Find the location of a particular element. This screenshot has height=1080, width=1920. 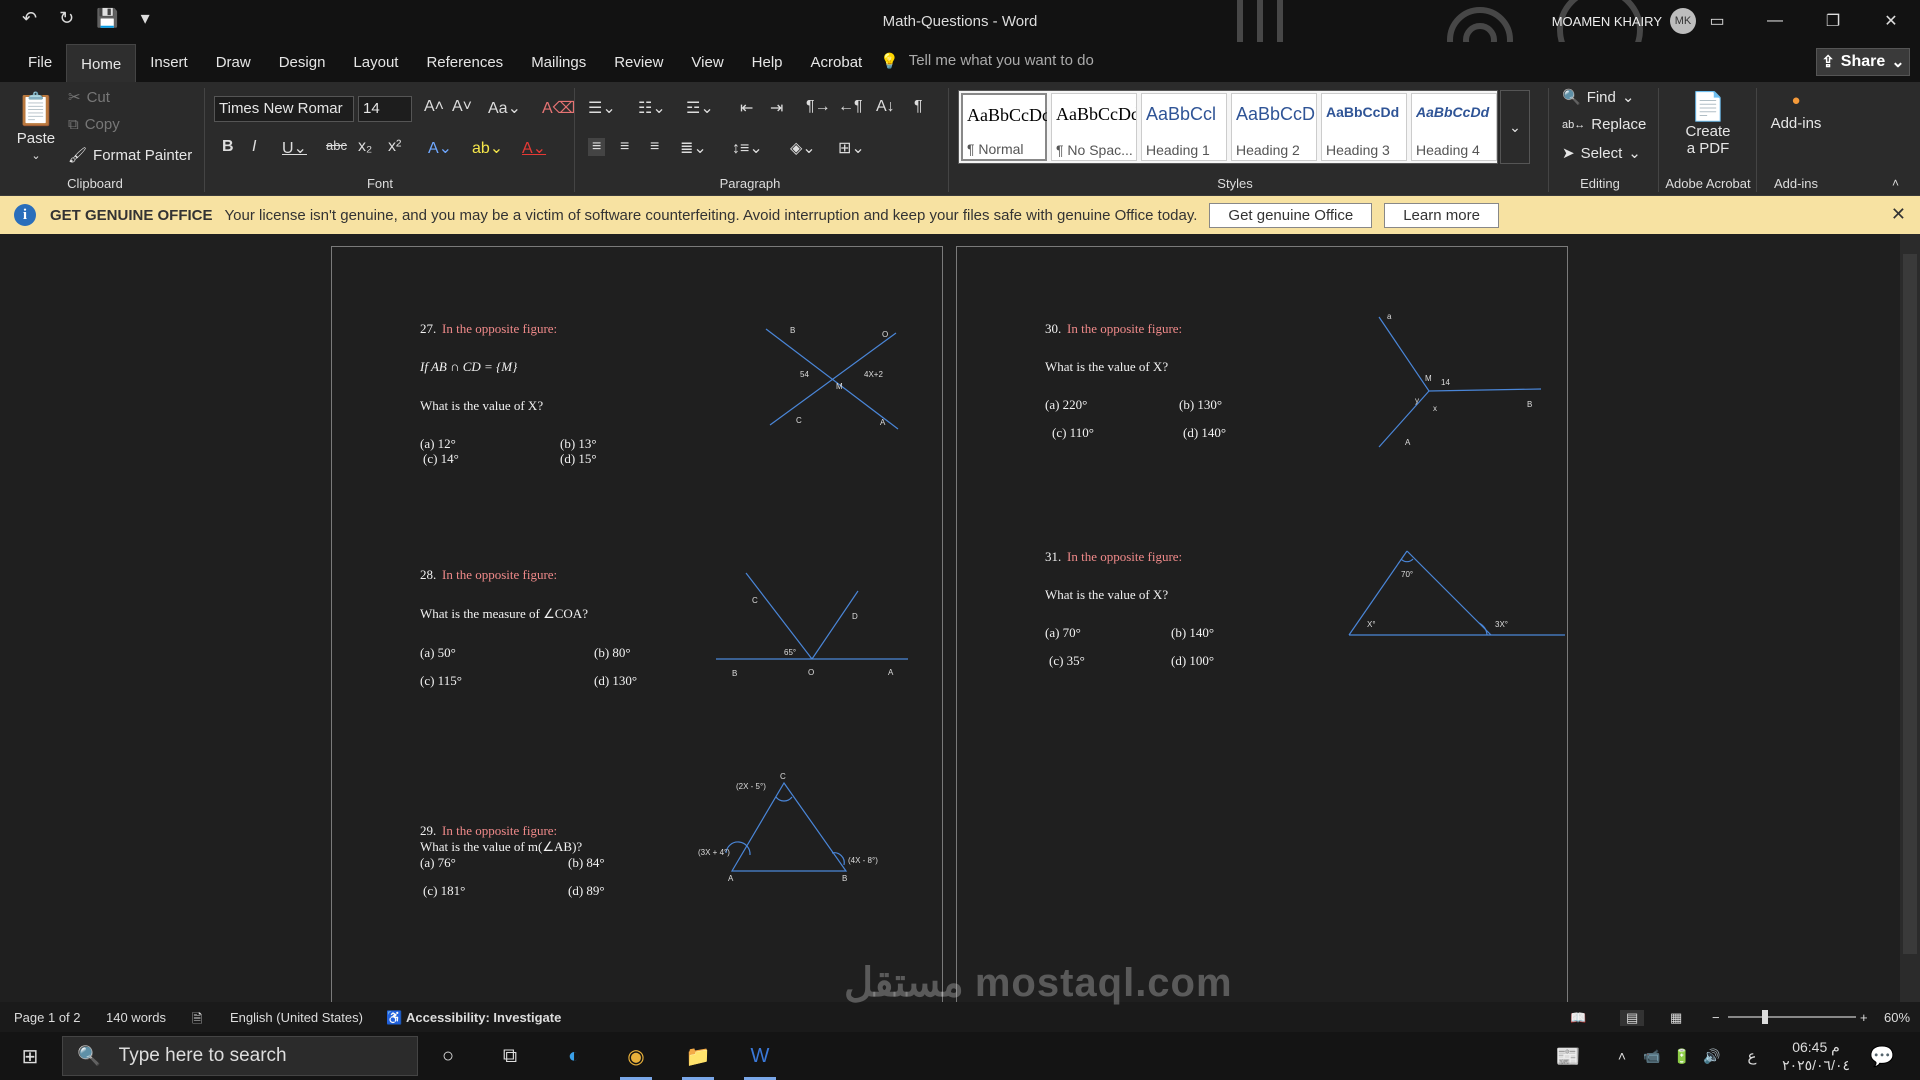

print-layout-icon: ▤ is located at coordinates (1632, 1018).